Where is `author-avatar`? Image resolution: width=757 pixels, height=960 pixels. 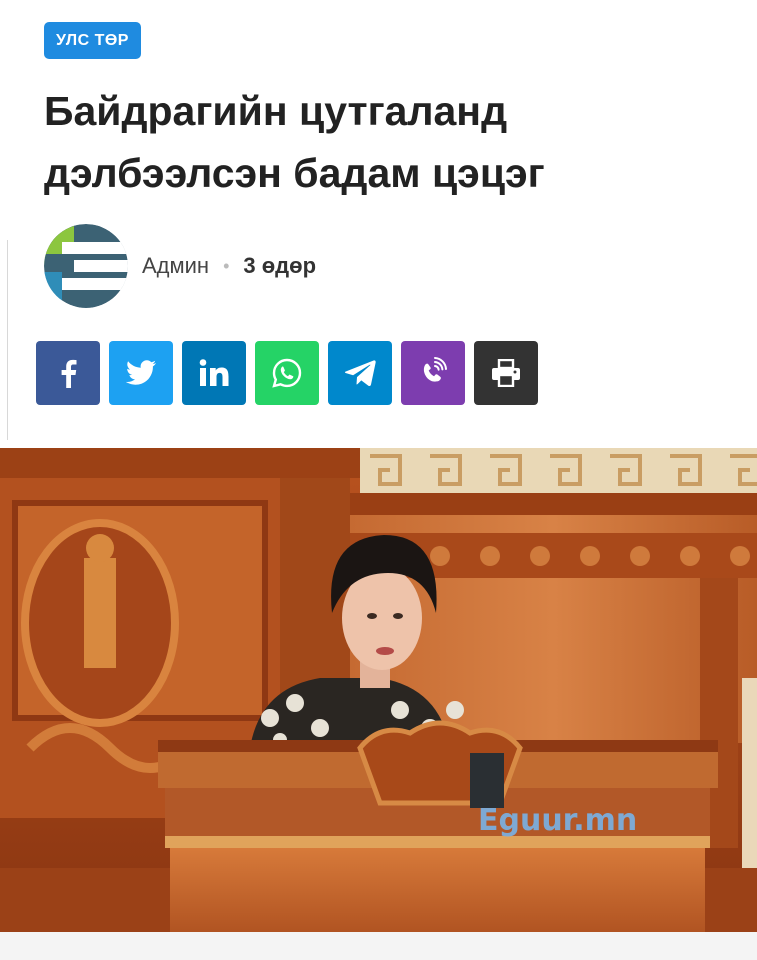 author-avatar is located at coordinates (86, 266).